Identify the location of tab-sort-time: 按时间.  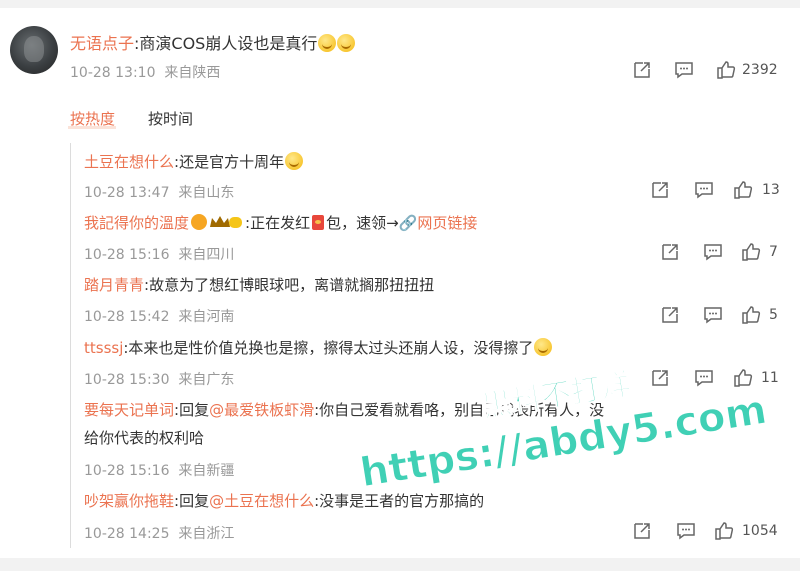
(170, 118).